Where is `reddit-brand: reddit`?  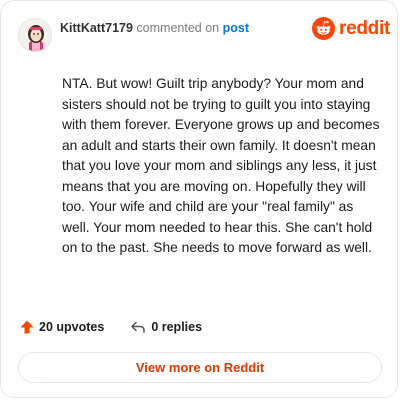 reddit-brand: reddit is located at coordinates (351, 28).